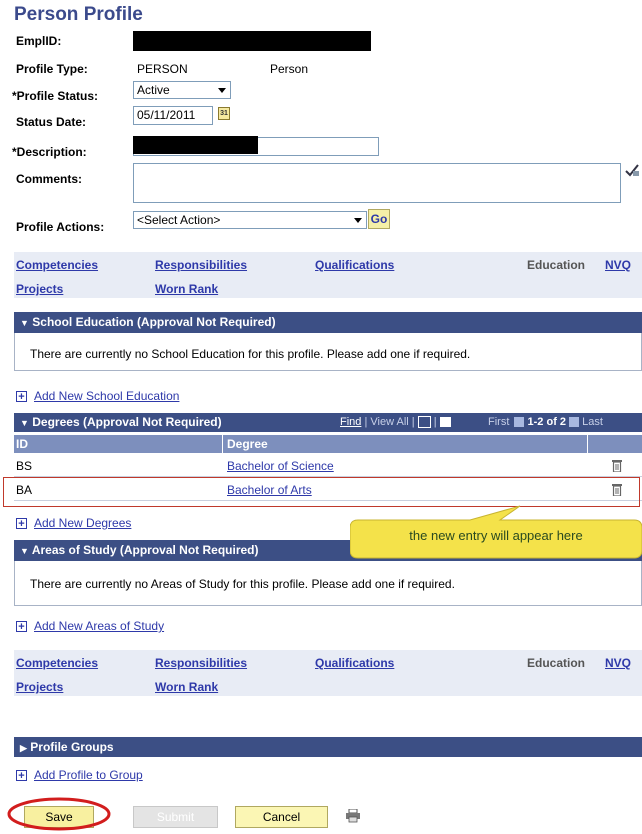  What do you see at coordinates (49, 152) in the screenshot?
I see `description-label: *Description:` at bounding box center [49, 152].